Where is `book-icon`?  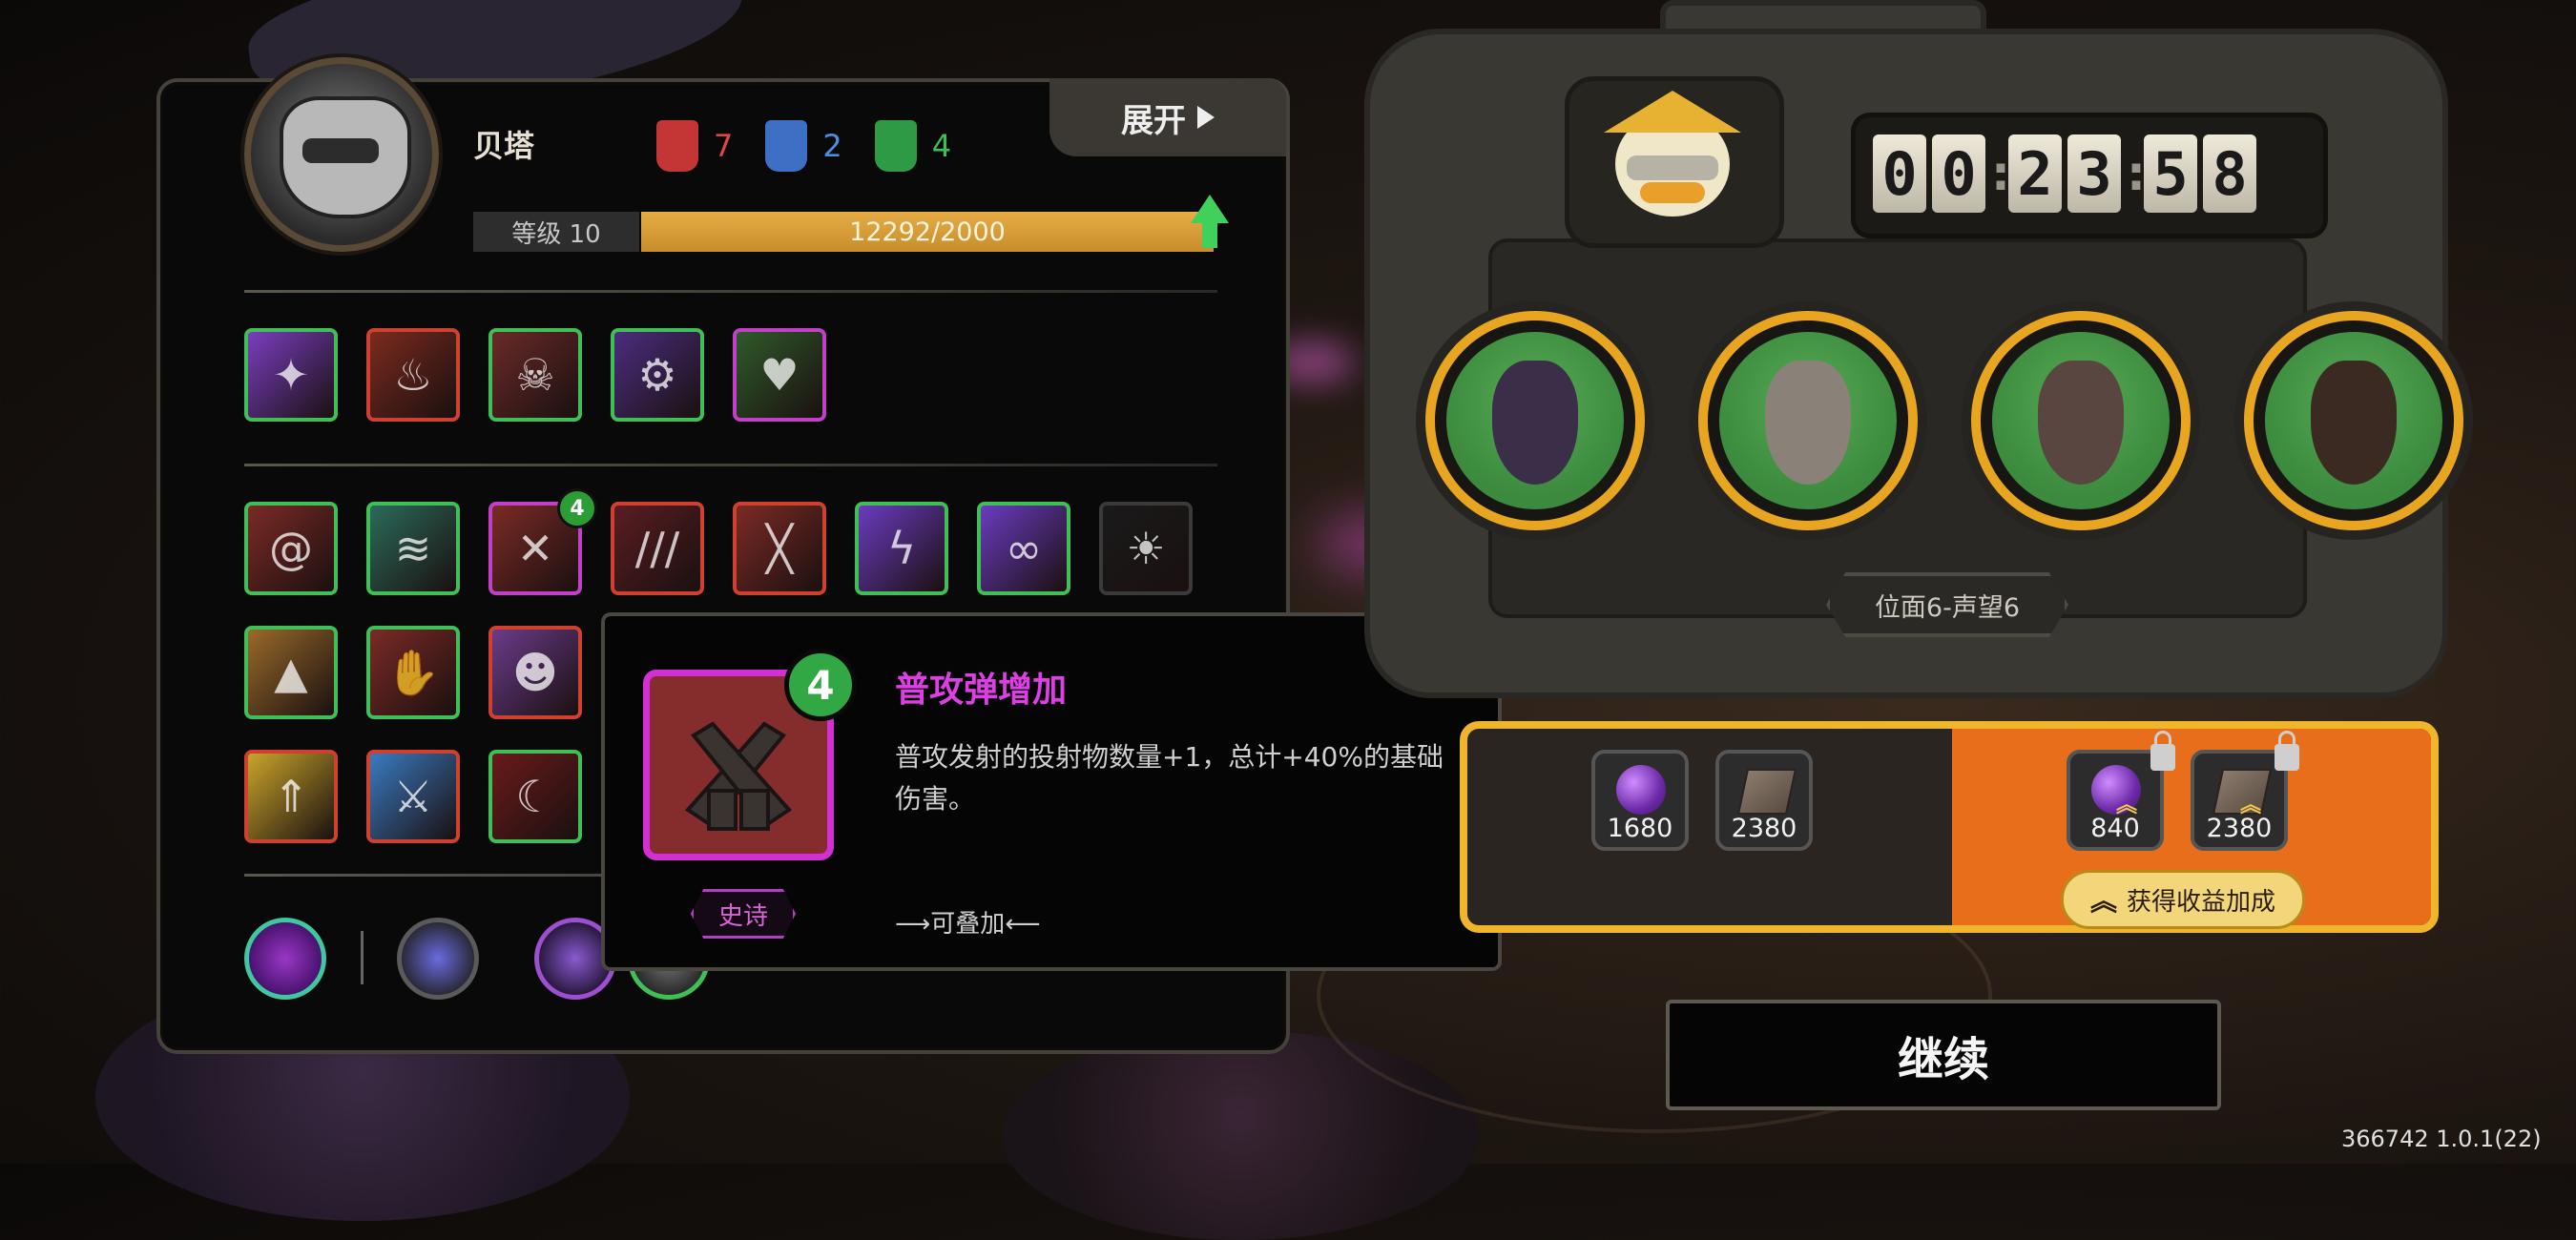
book-icon is located at coordinates (1766, 792).